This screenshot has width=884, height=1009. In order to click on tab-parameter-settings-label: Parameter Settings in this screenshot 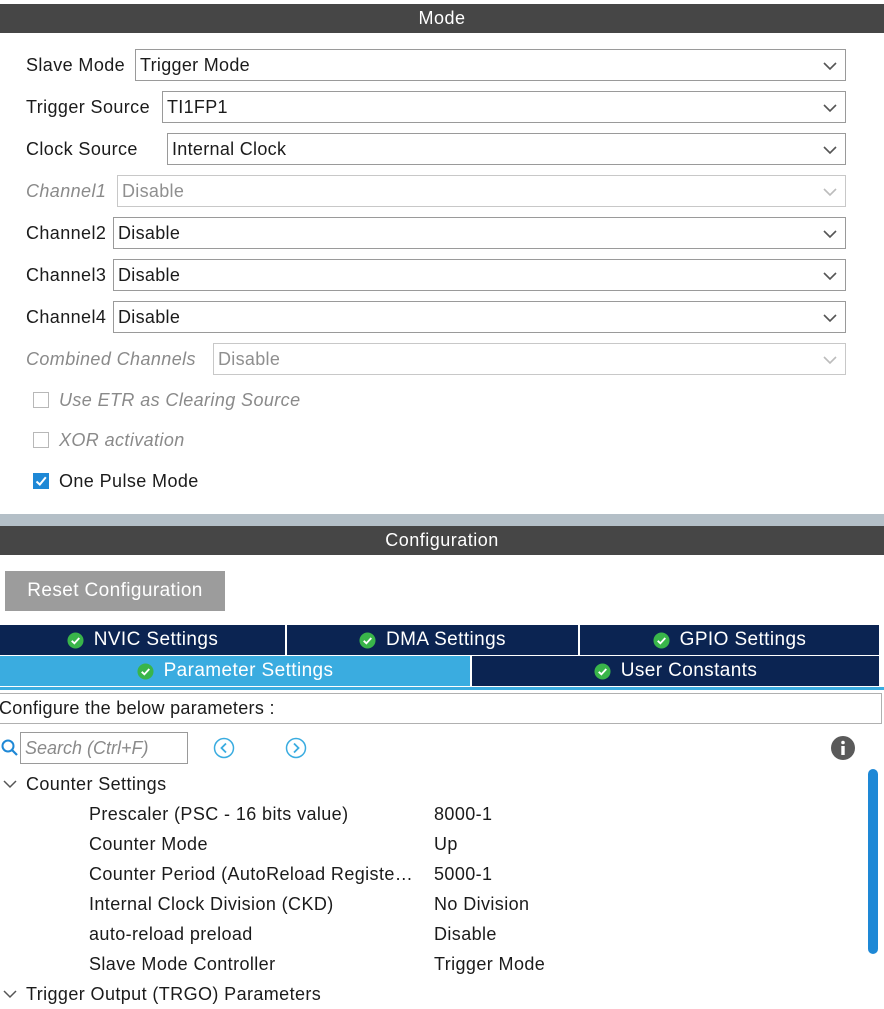, I will do `click(248, 670)`.